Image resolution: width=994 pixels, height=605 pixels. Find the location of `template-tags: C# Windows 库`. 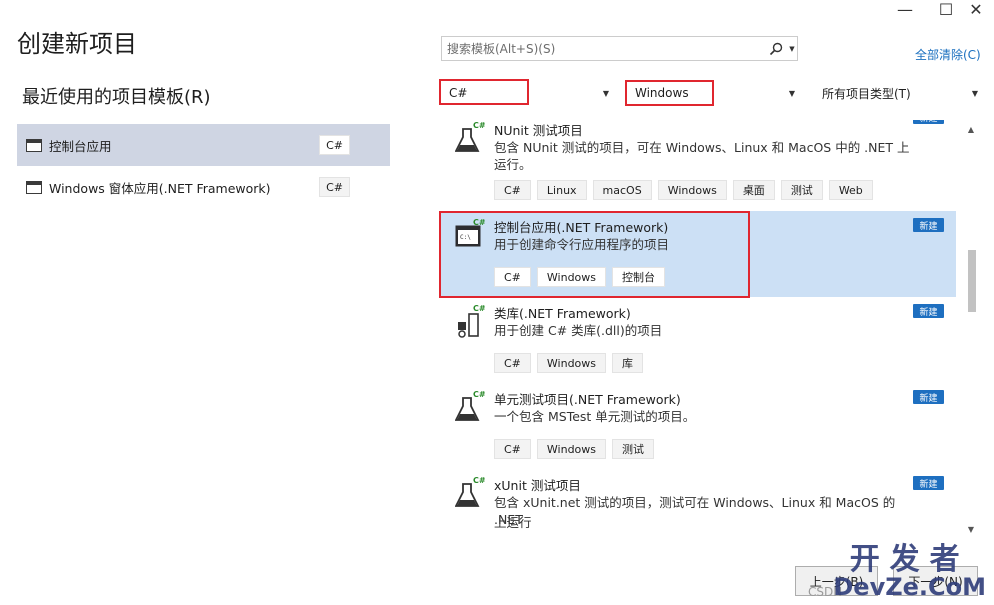

template-tags: C# Windows 库 is located at coordinates (569, 363).